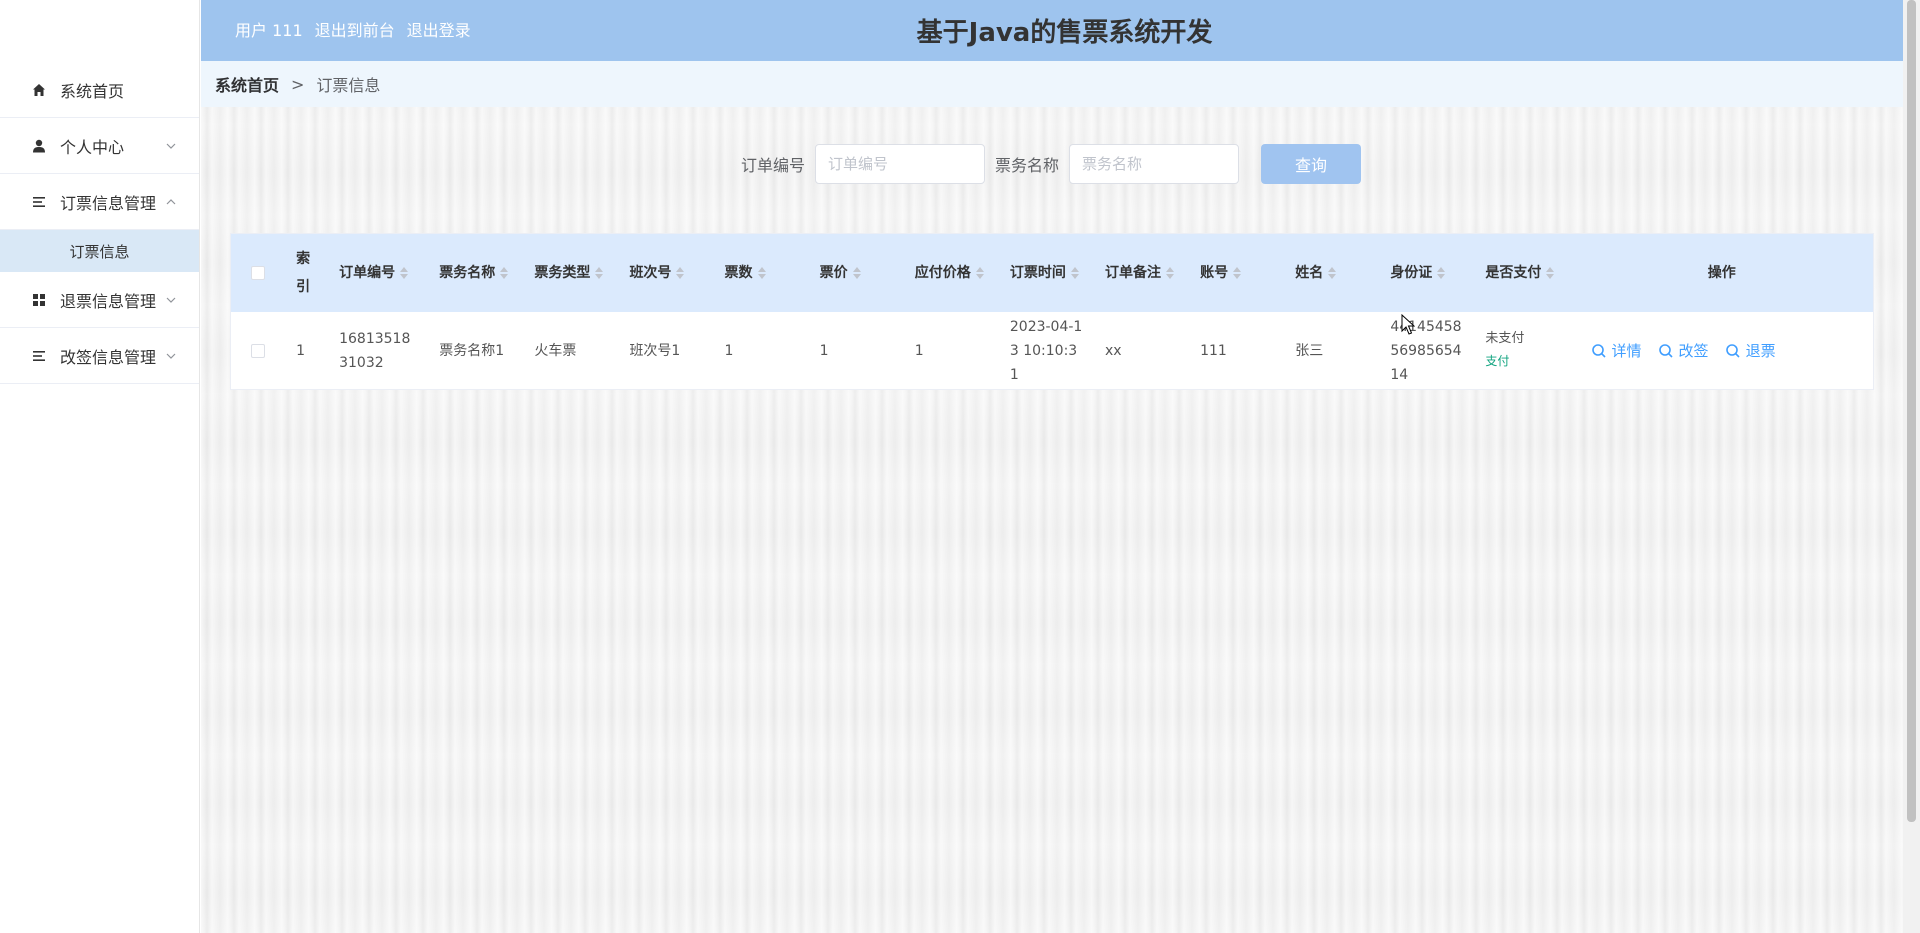 The image size is (1920, 933). I want to click on row-checkbox, so click(258, 350).